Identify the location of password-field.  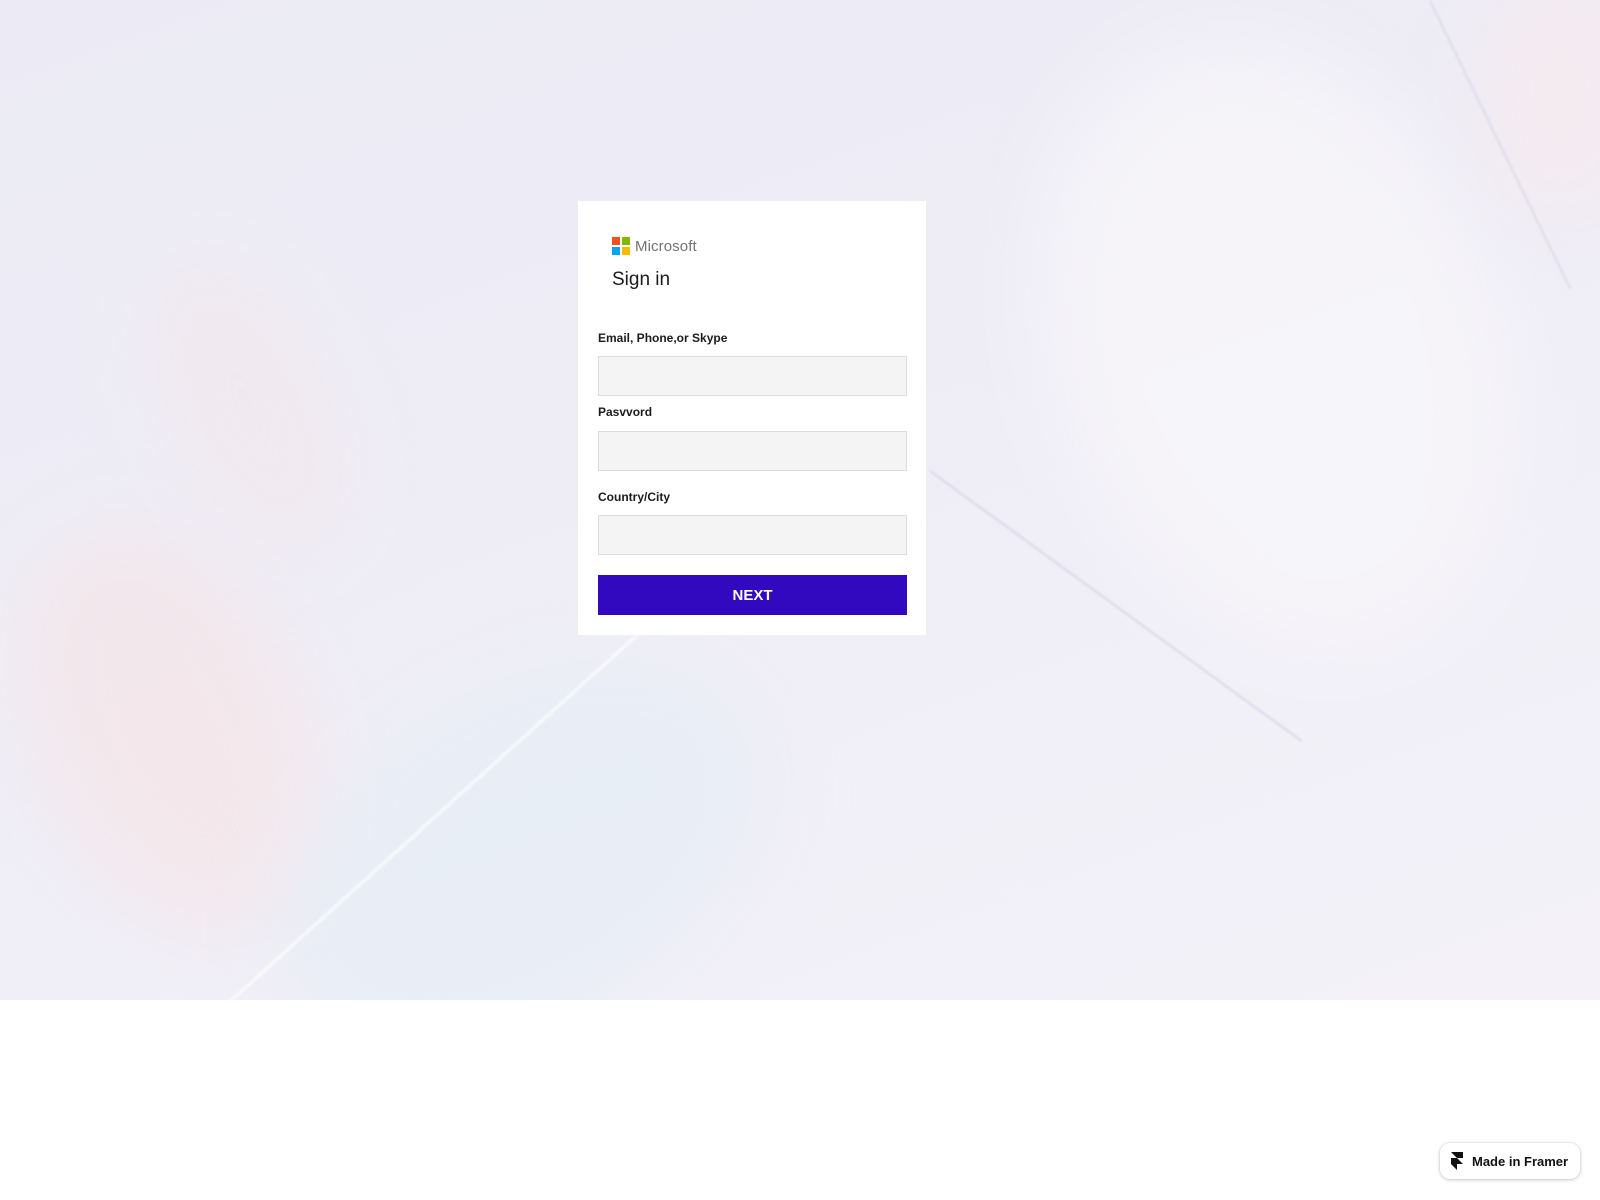
(752, 451).